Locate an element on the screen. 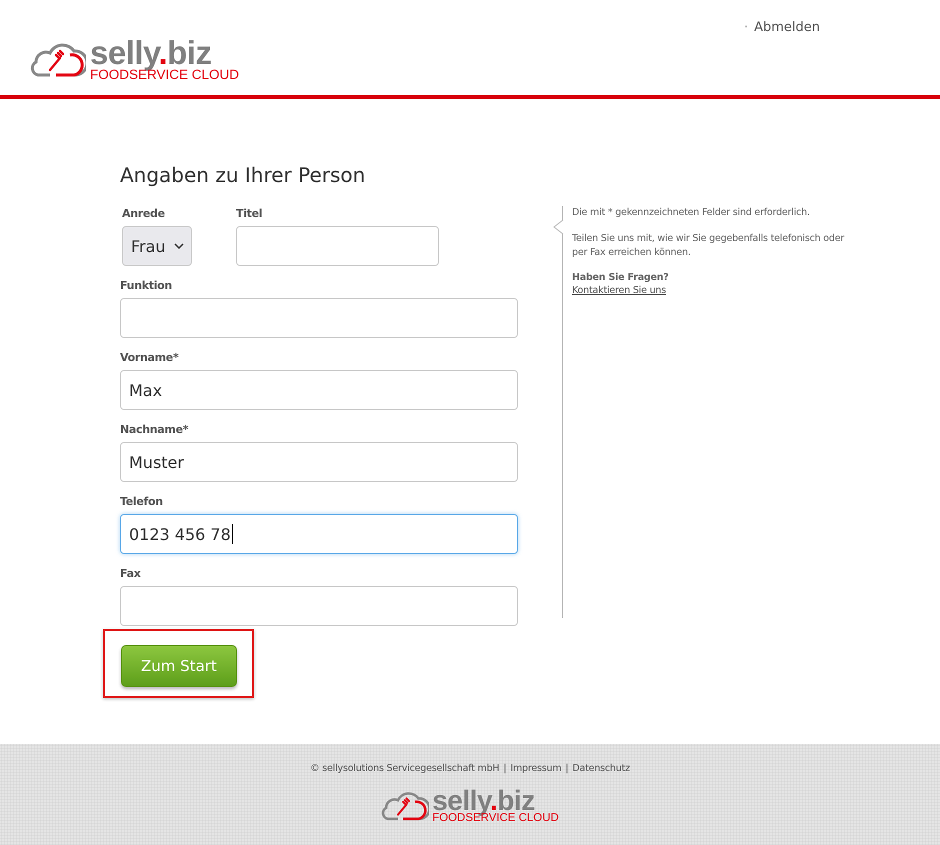  contact-note: Teilen Sie uns mit, wie wir Sie gegebenfalls telefonisch oder per Fax erreichen können. is located at coordinates (709, 246).